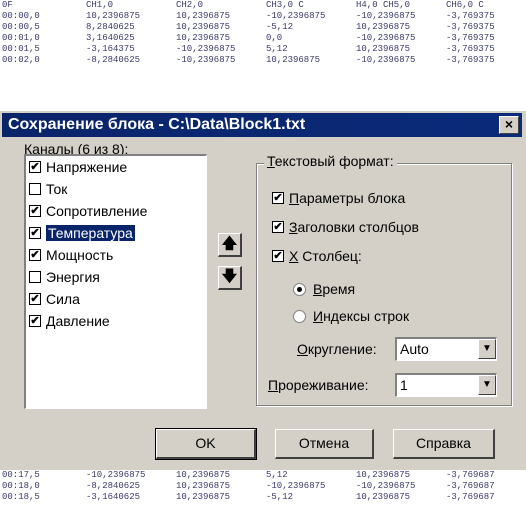  What do you see at coordinates (21, 27) in the screenshot?
I see `table-cell: 00:00,5` at bounding box center [21, 27].